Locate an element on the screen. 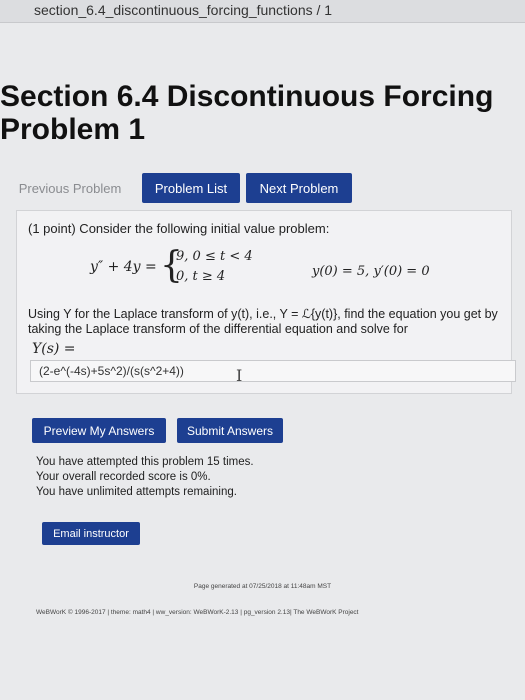  previous-problem-button: Previous Problem is located at coordinates (70, 188).